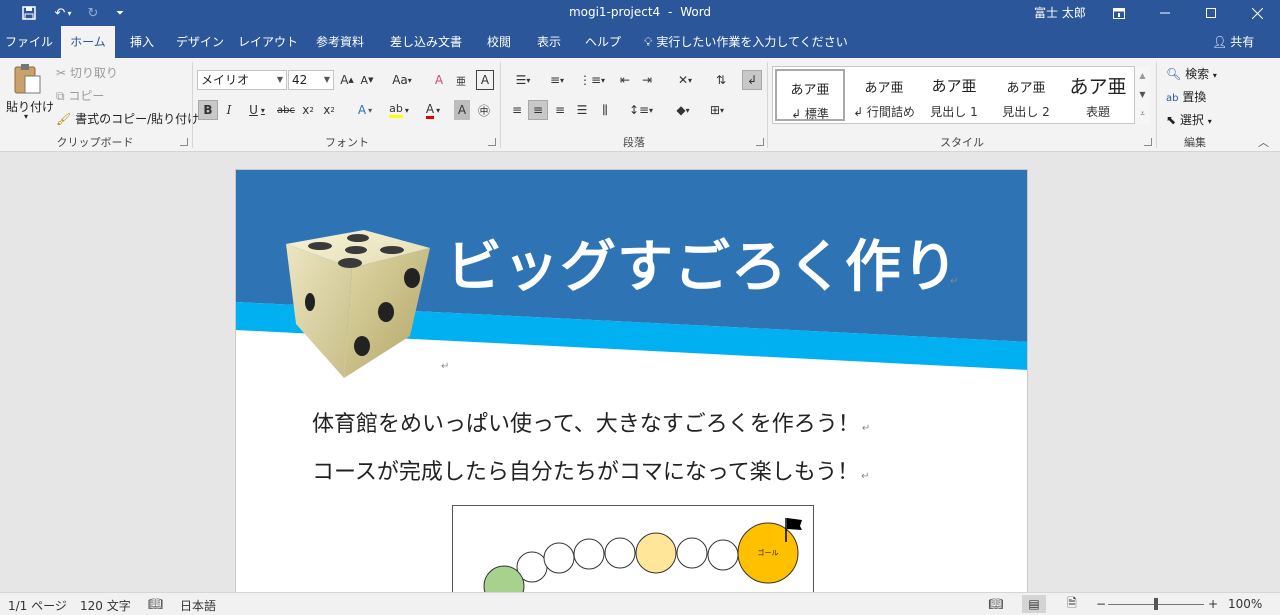  Describe the element at coordinates (1119, 13) in the screenshot. I see `ribbon-display-options-icon` at that location.